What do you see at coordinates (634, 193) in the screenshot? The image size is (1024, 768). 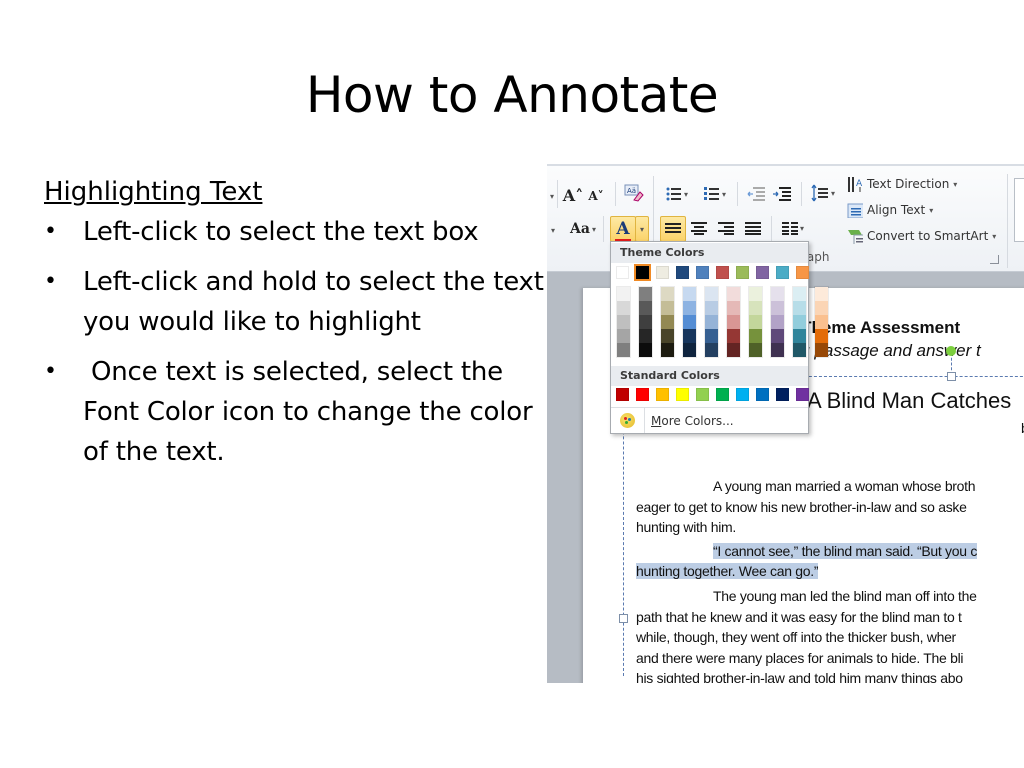 I see `clear-formatting-button: Aä` at bounding box center [634, 193].